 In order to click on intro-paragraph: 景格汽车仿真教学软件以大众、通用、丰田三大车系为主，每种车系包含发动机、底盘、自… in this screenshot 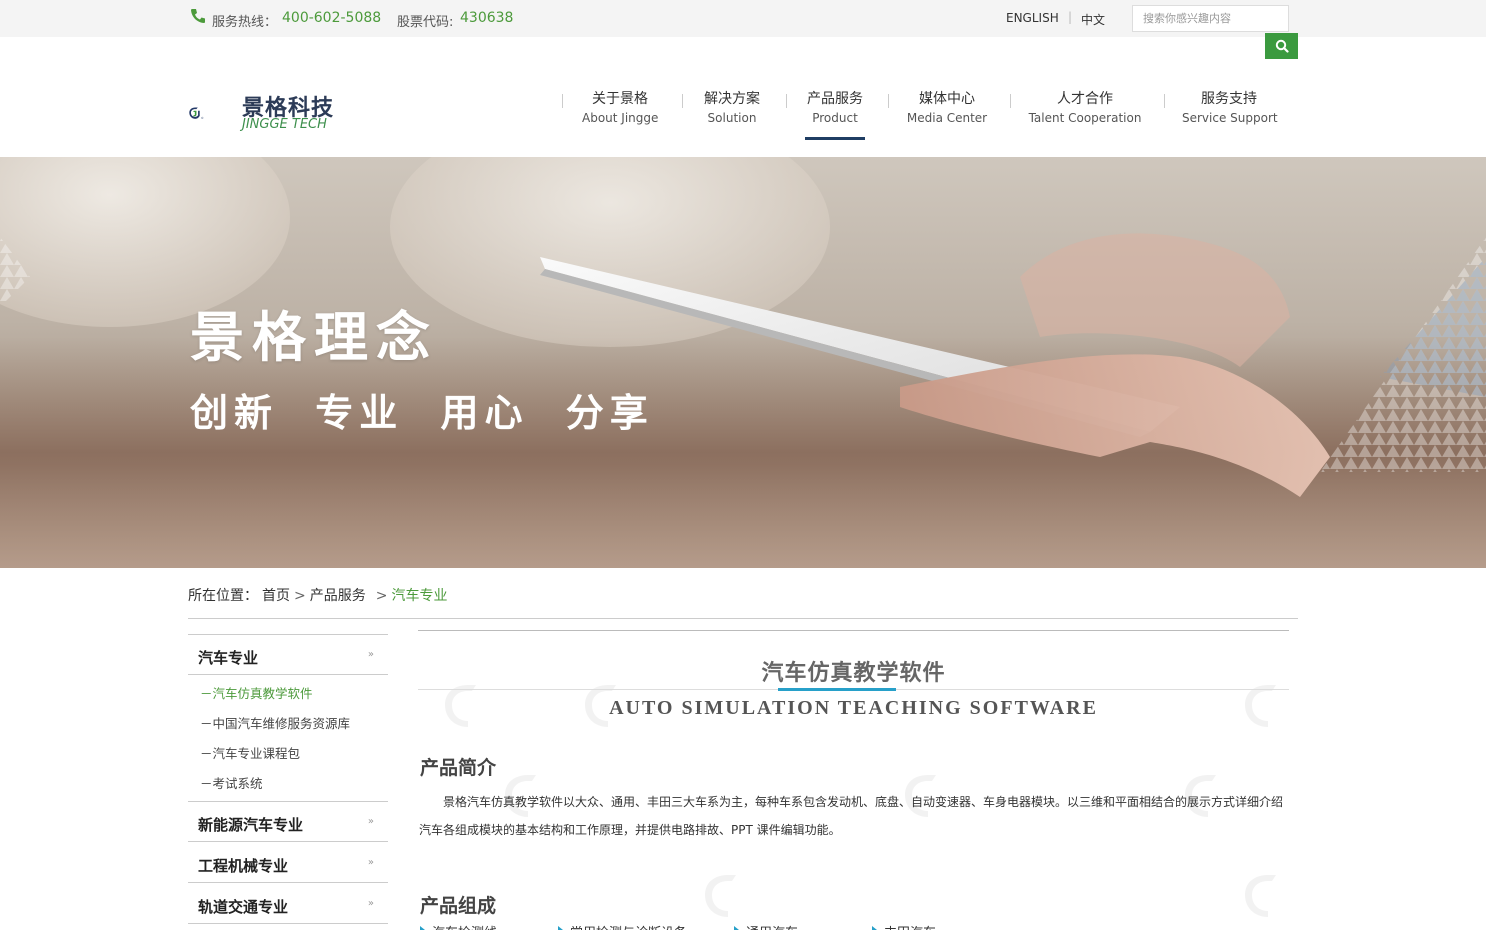, I will do `click(851, 816)`.